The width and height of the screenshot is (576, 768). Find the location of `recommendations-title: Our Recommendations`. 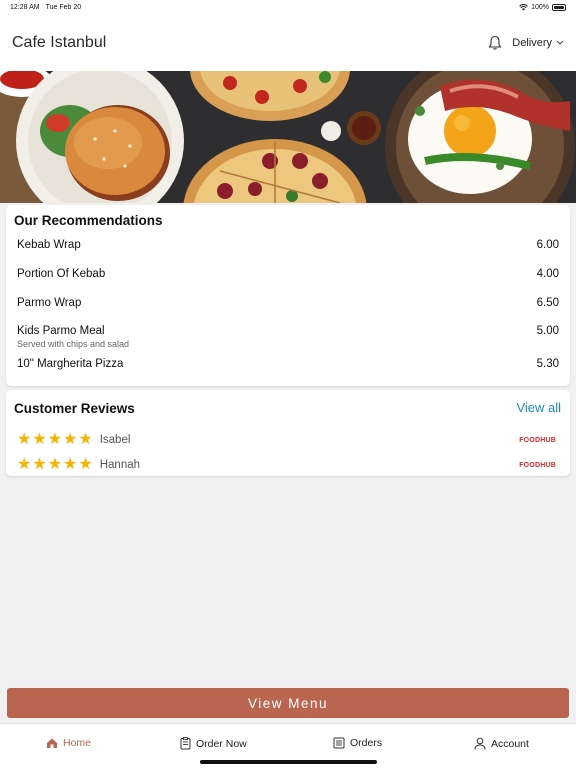

recommendations-title: Our Recommendations is located at coordinates (88, 220).